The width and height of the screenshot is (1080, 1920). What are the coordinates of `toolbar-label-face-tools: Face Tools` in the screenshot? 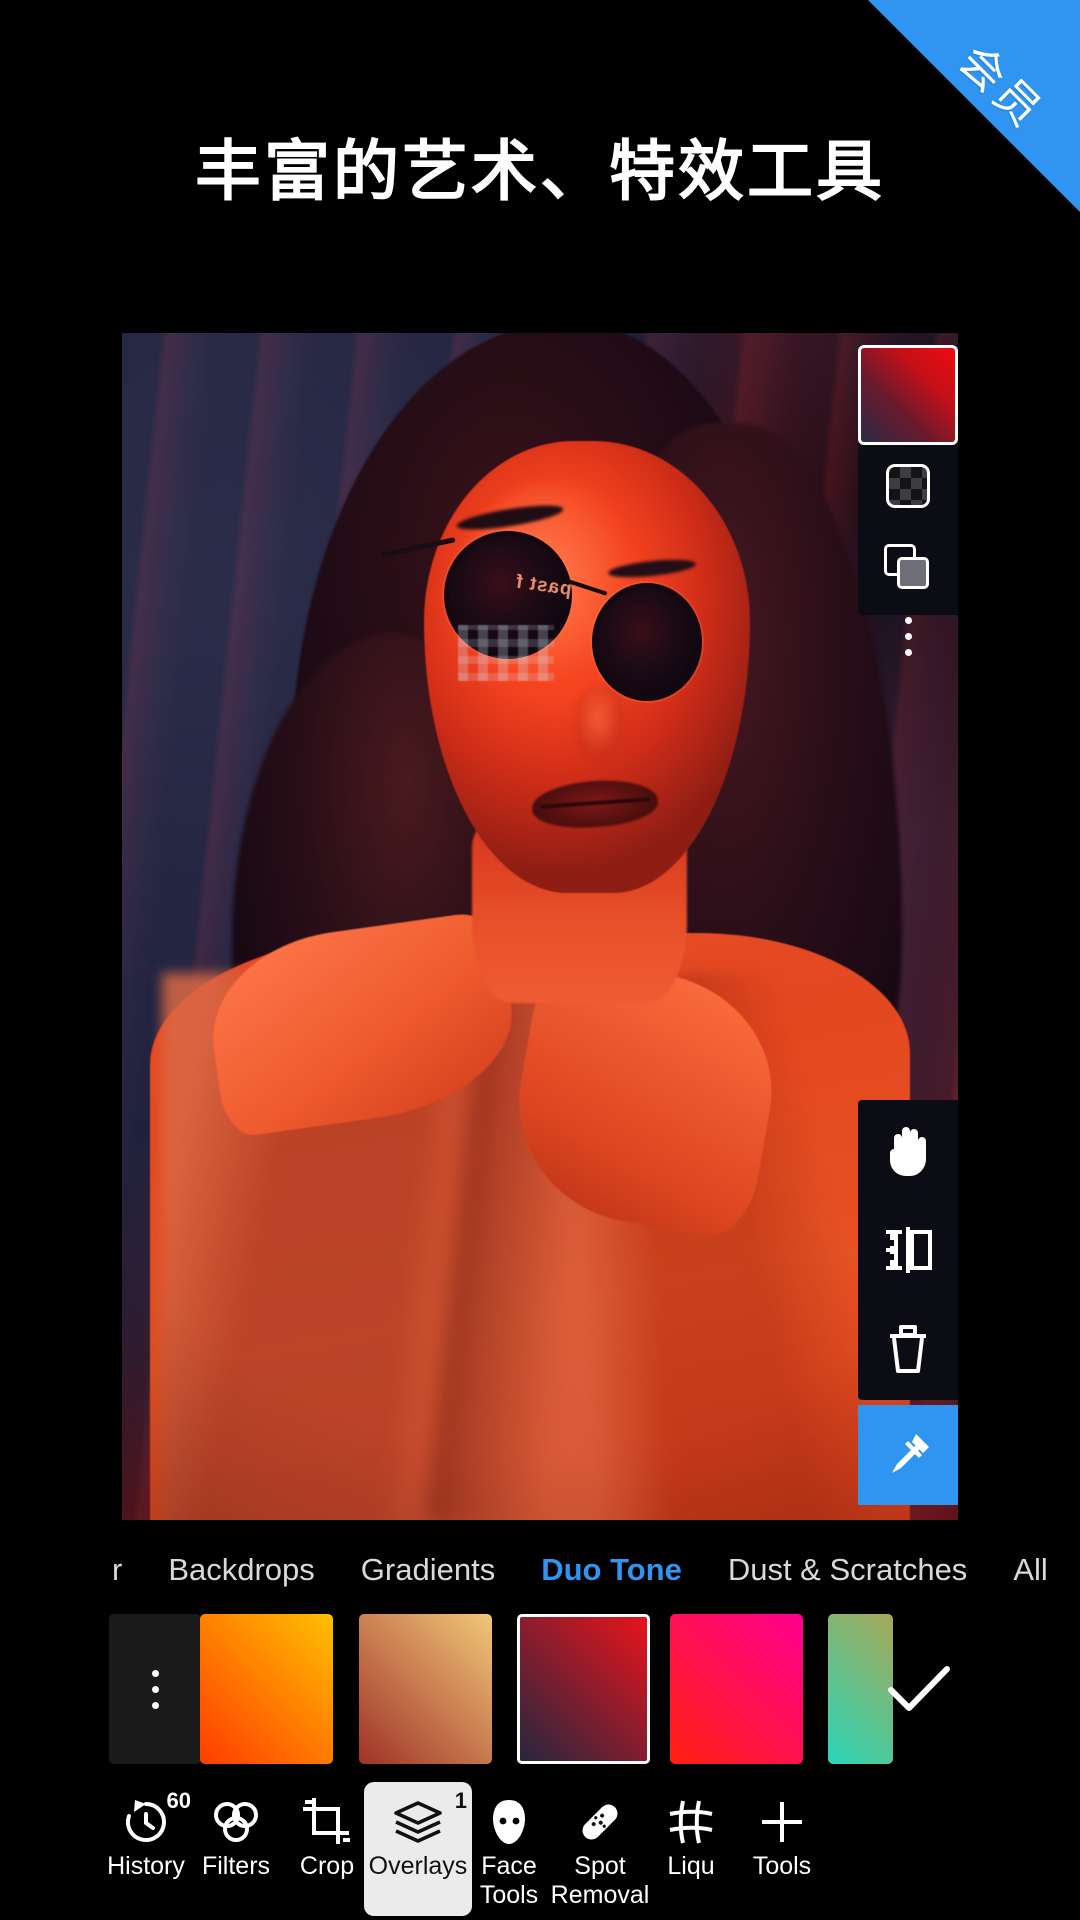 It's located at (509, 1880).